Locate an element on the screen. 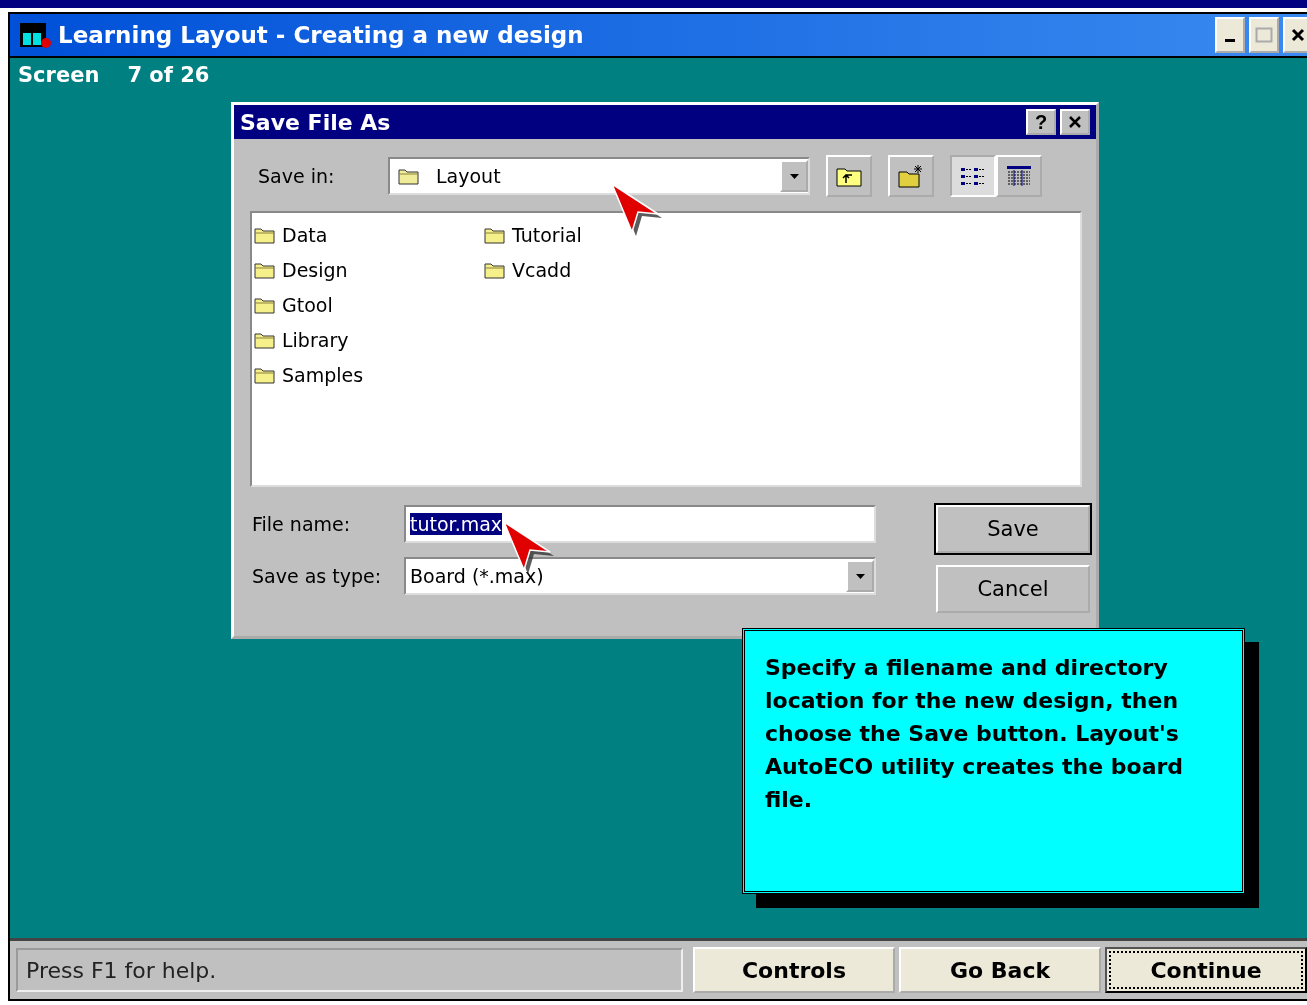 This screenshot has height=1005, width=1307. folder-item: Samples is located at coordinates (369, 374).